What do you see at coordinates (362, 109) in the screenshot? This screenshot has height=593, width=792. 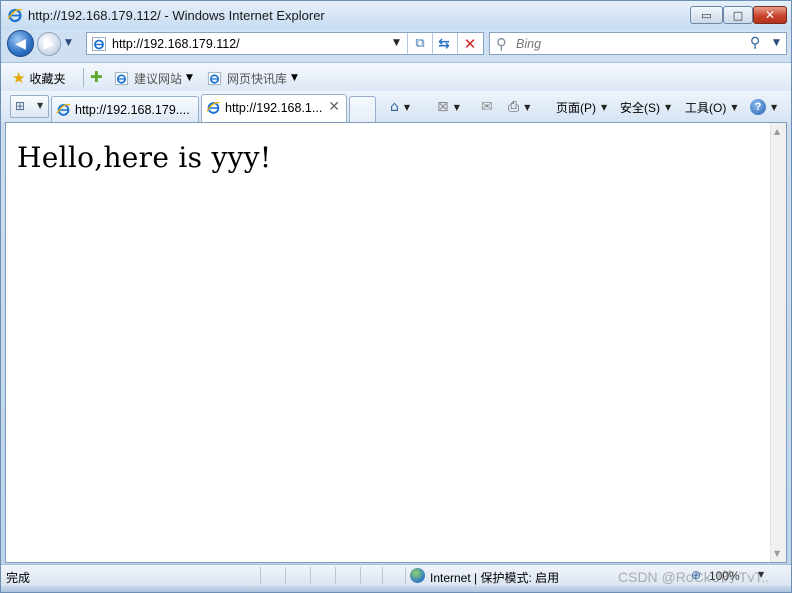 I see `new-tab-button` at bounding box center [362, 109].